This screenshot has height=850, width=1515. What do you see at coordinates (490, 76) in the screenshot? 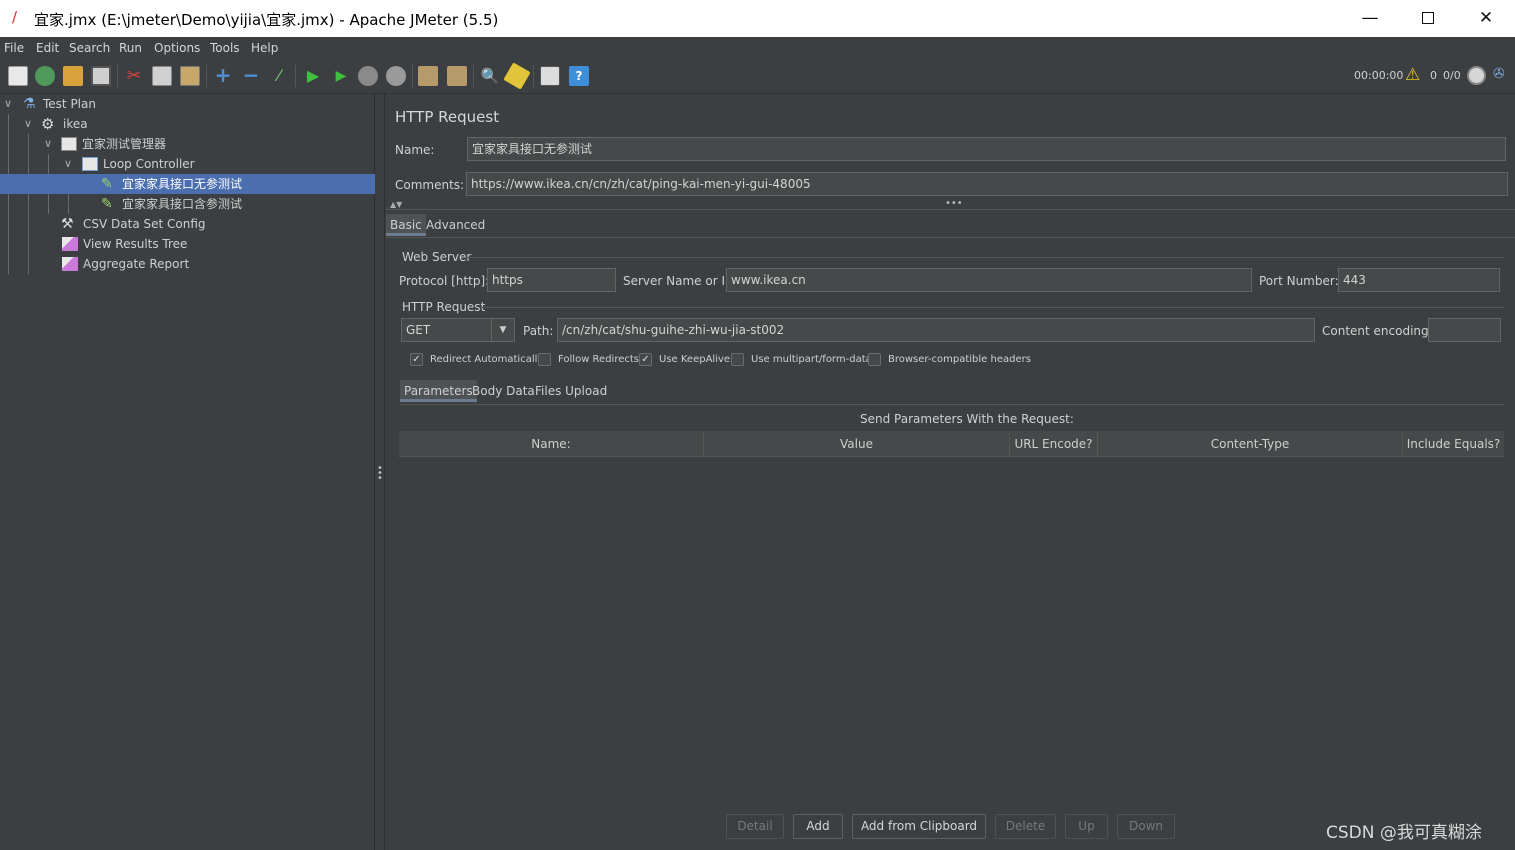
I see `search-binoculars-icon: 🔍` at bounding box center [490, 76].